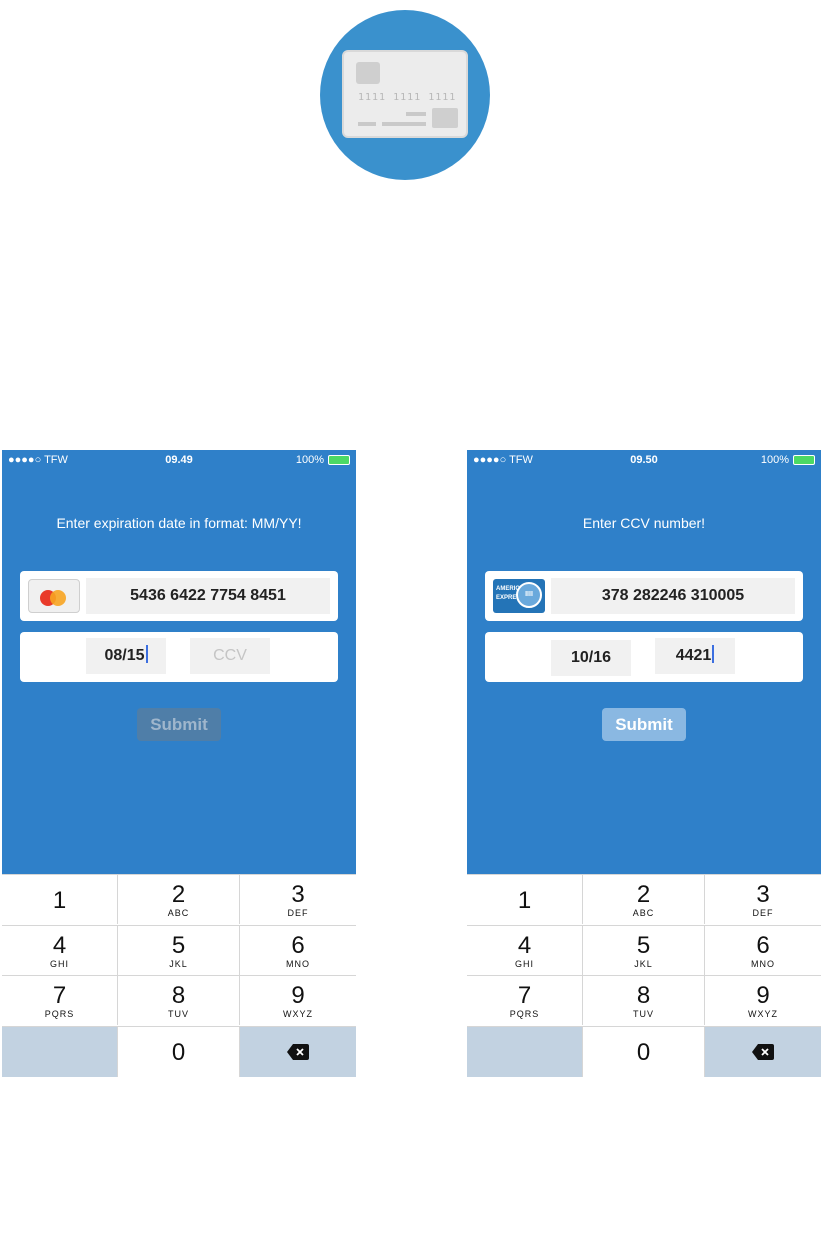 The image size is (822, 1233). Describe the element at coordinates (179, 460) in the screenshot. I see `status-bar: ●●●●○ TFW 09.49 100%` at that location.